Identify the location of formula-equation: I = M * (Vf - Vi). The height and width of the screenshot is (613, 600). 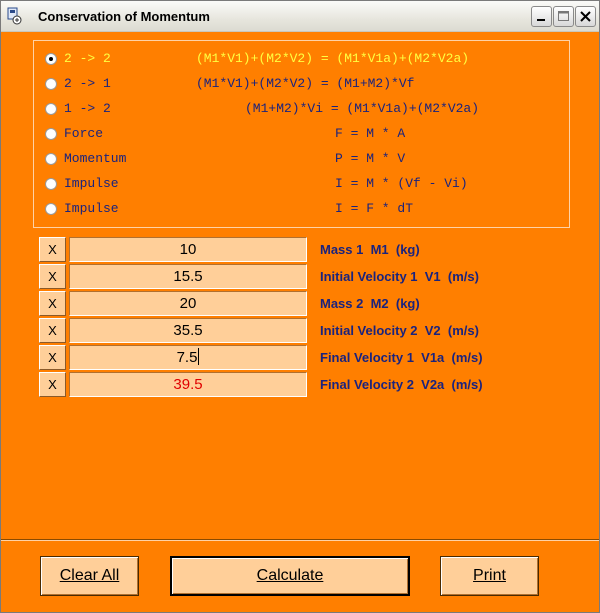
(401, 183).